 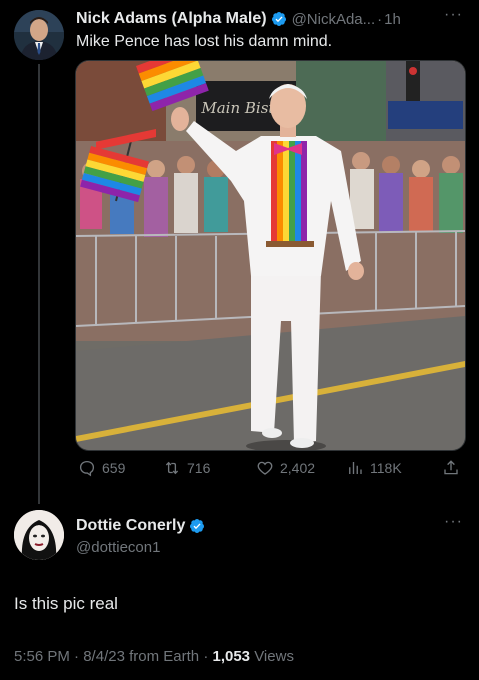 What do you see at coordinates (42, 656) in the screenshot?
I see `reply-time: 5:56 PM` at bounding box center [42, 656].